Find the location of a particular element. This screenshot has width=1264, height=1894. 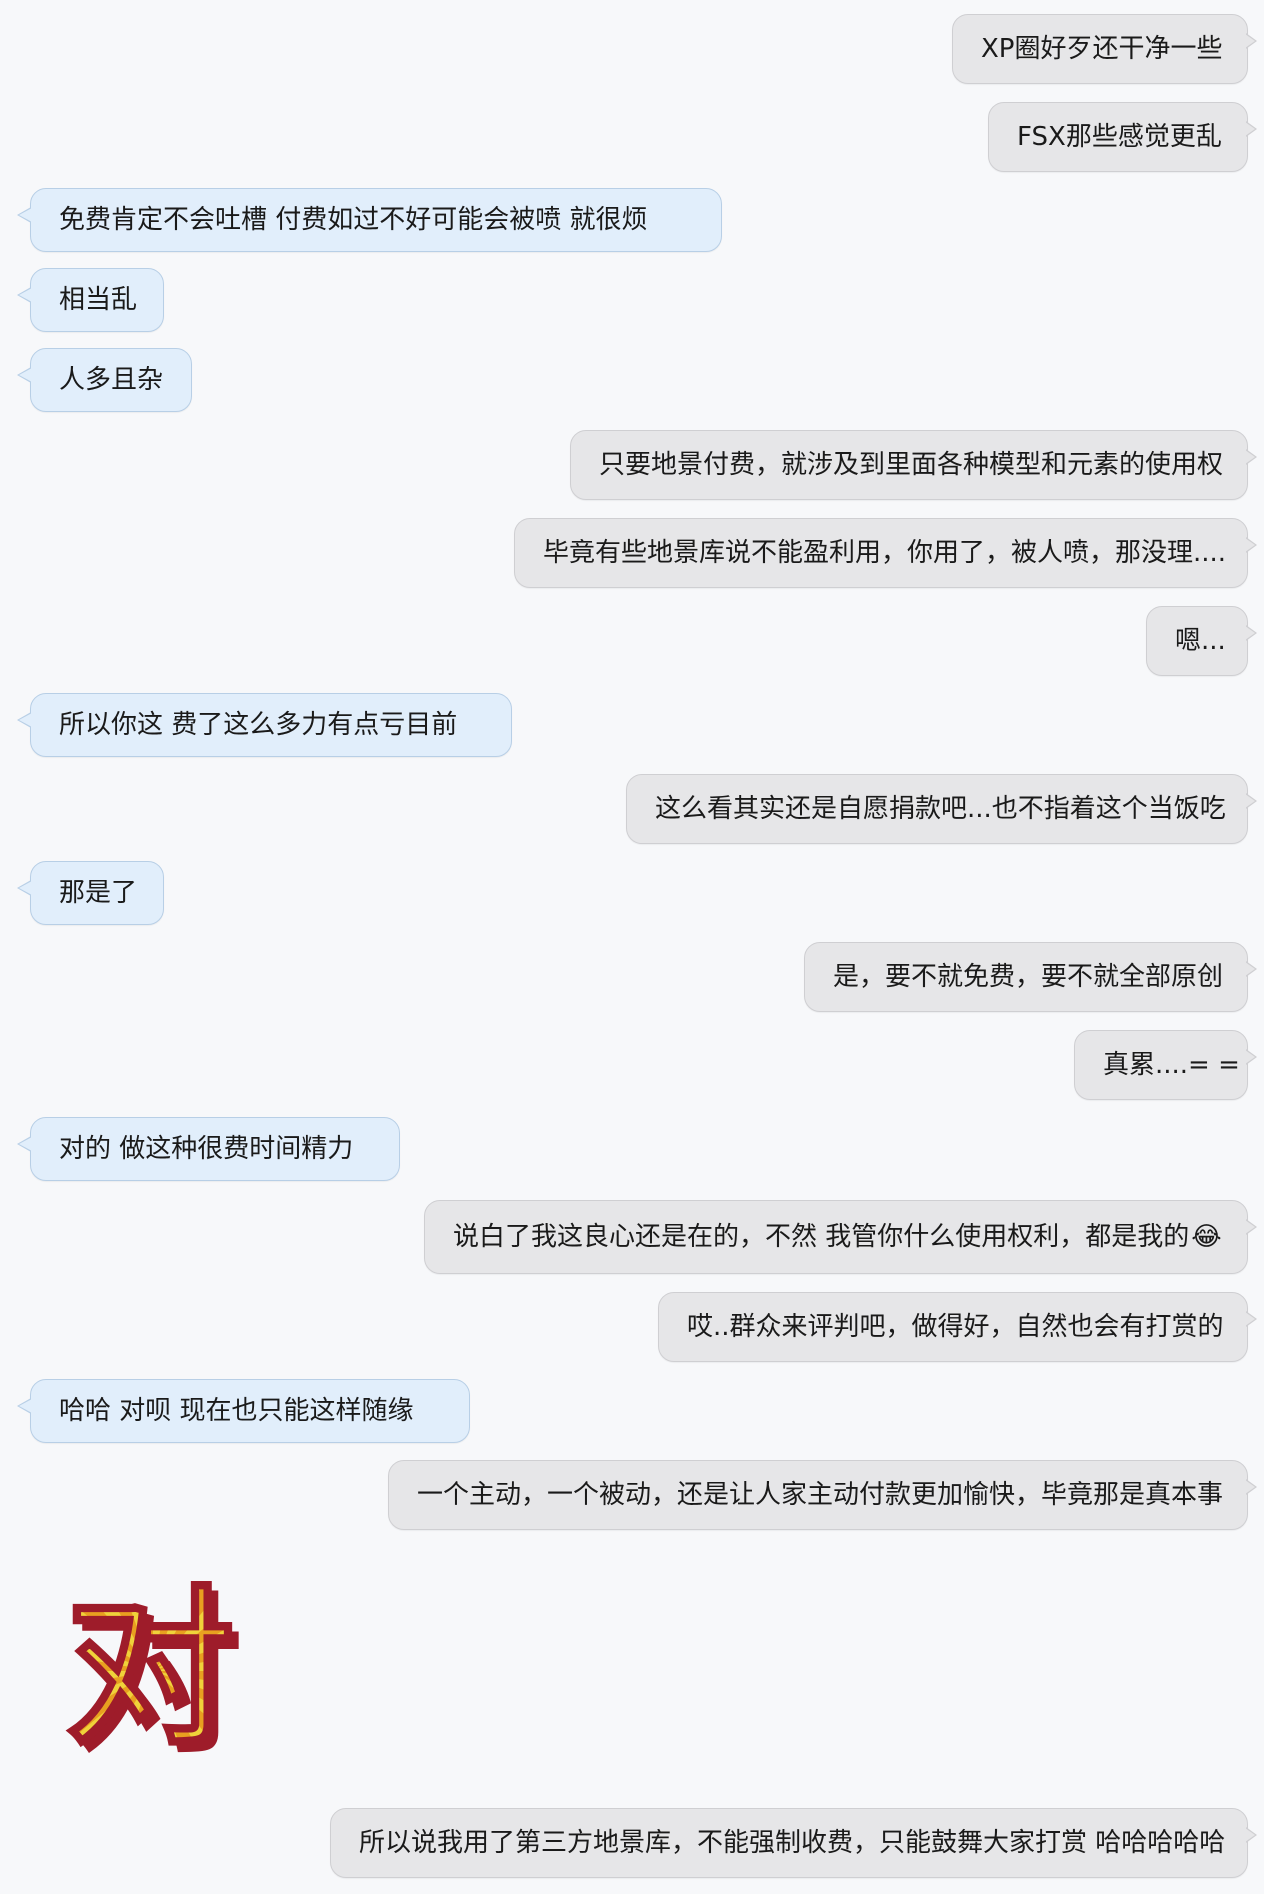

dui-sticker-icon: 对 对 is located at coordinates (153, 1674).